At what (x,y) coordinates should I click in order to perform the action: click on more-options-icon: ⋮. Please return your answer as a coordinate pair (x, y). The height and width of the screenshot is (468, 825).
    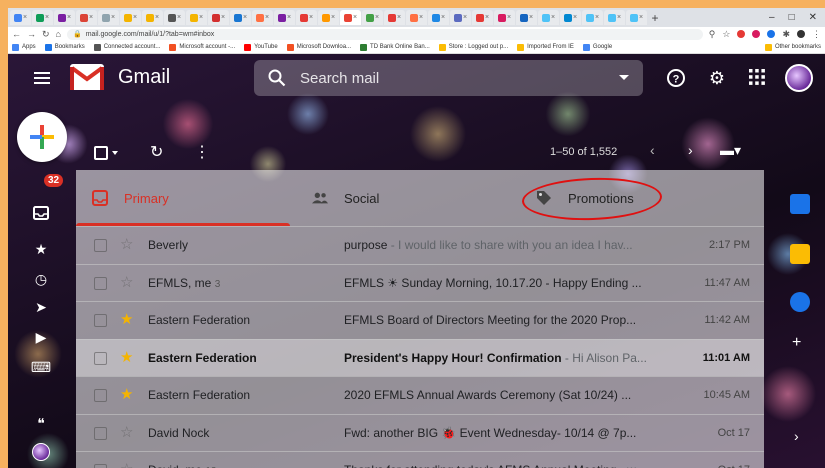
    Looking at the image, I should click on (202, 152).